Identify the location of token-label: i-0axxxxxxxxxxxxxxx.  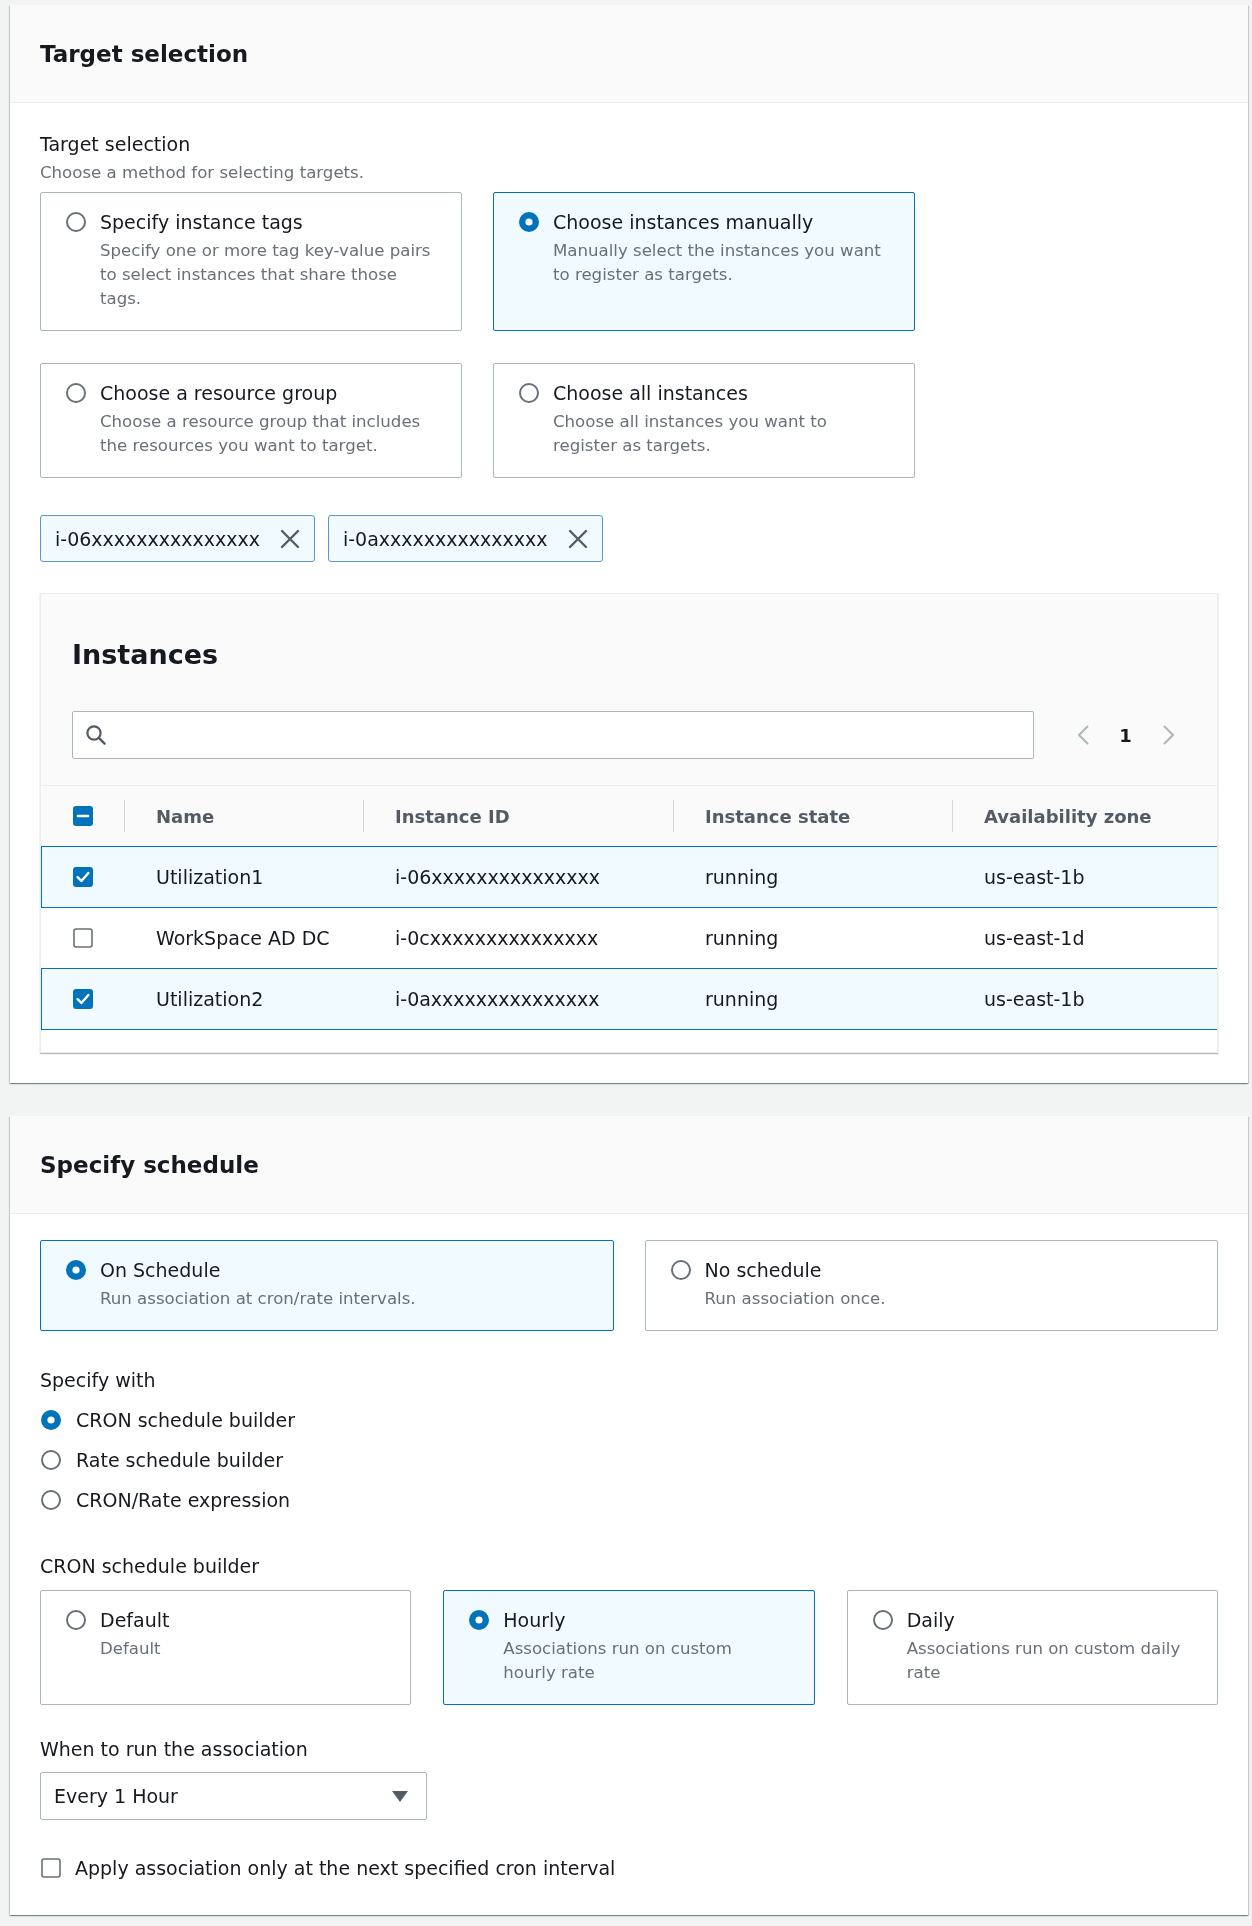
(445, 538).